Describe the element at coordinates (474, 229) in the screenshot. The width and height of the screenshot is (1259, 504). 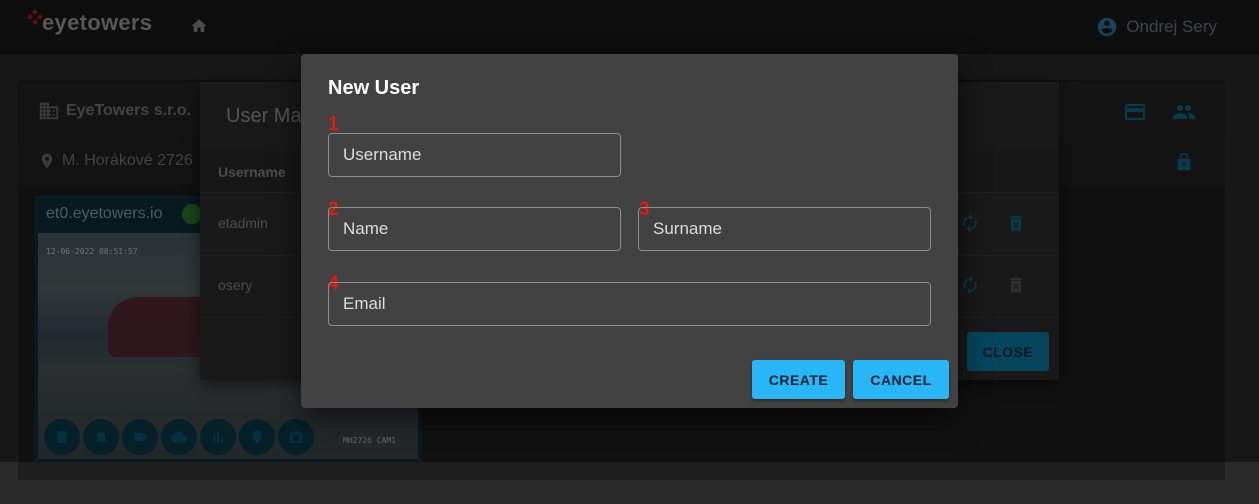
I see `name-field` at that location.